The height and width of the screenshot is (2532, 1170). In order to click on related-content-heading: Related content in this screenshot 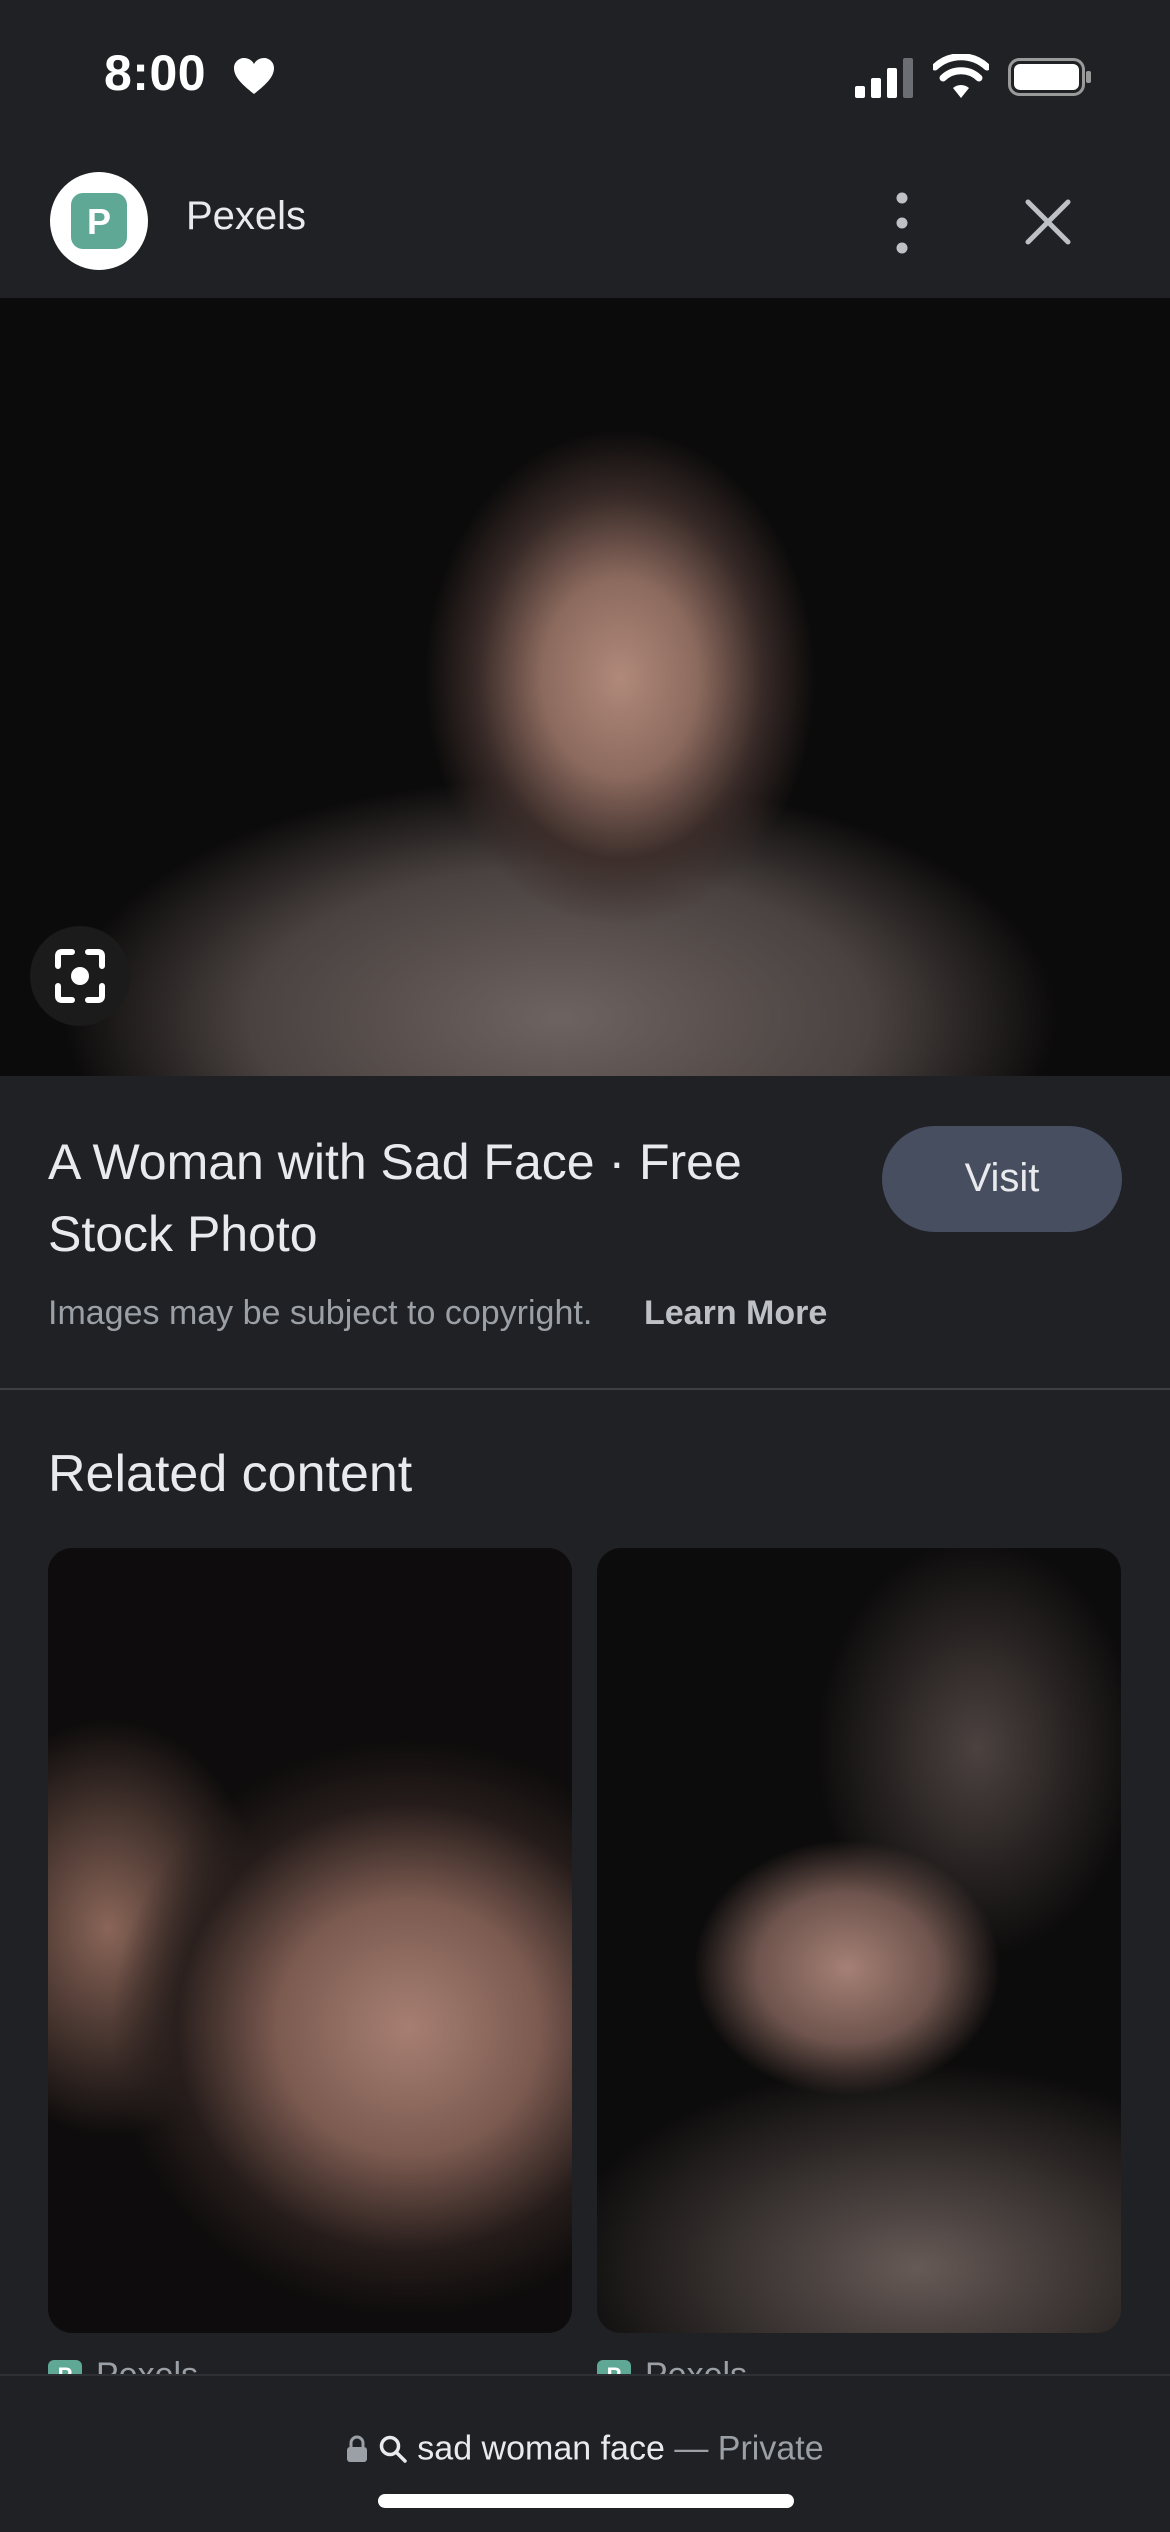, I will do `click(230, 1474)`.